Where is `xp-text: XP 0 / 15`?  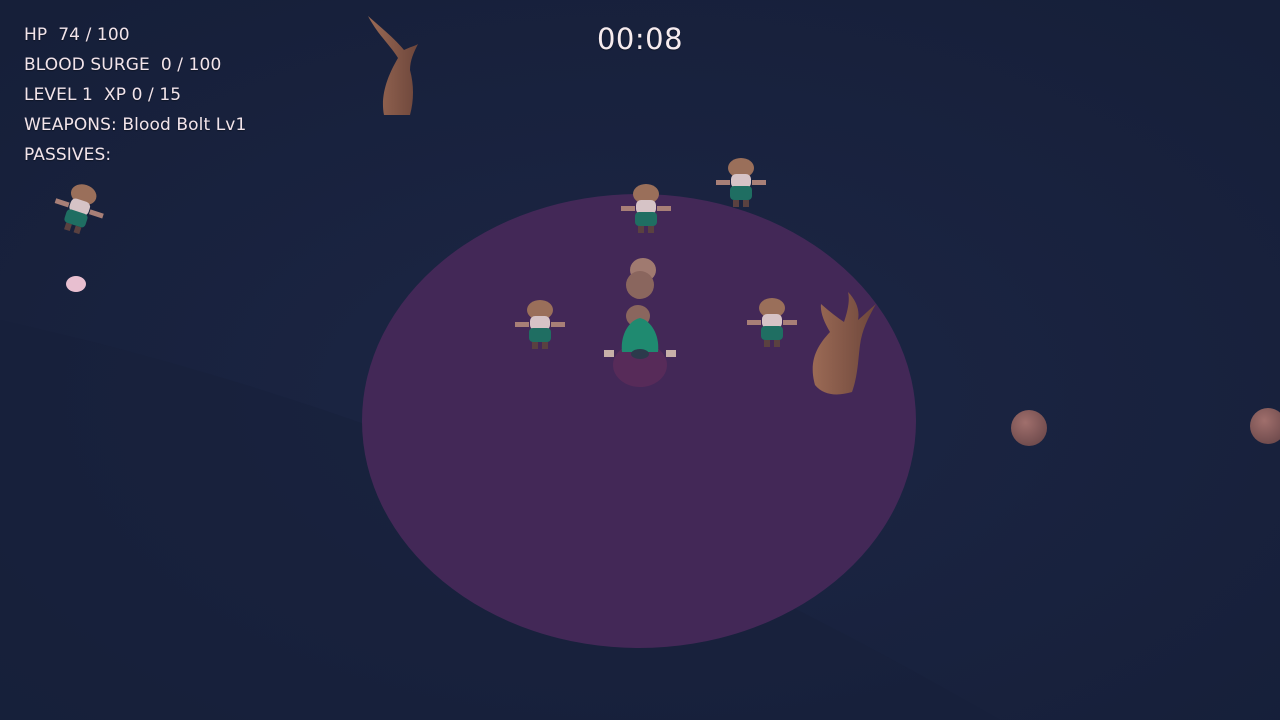
xp-text: XP 0 / 15 is located at coordinates (143, 95).